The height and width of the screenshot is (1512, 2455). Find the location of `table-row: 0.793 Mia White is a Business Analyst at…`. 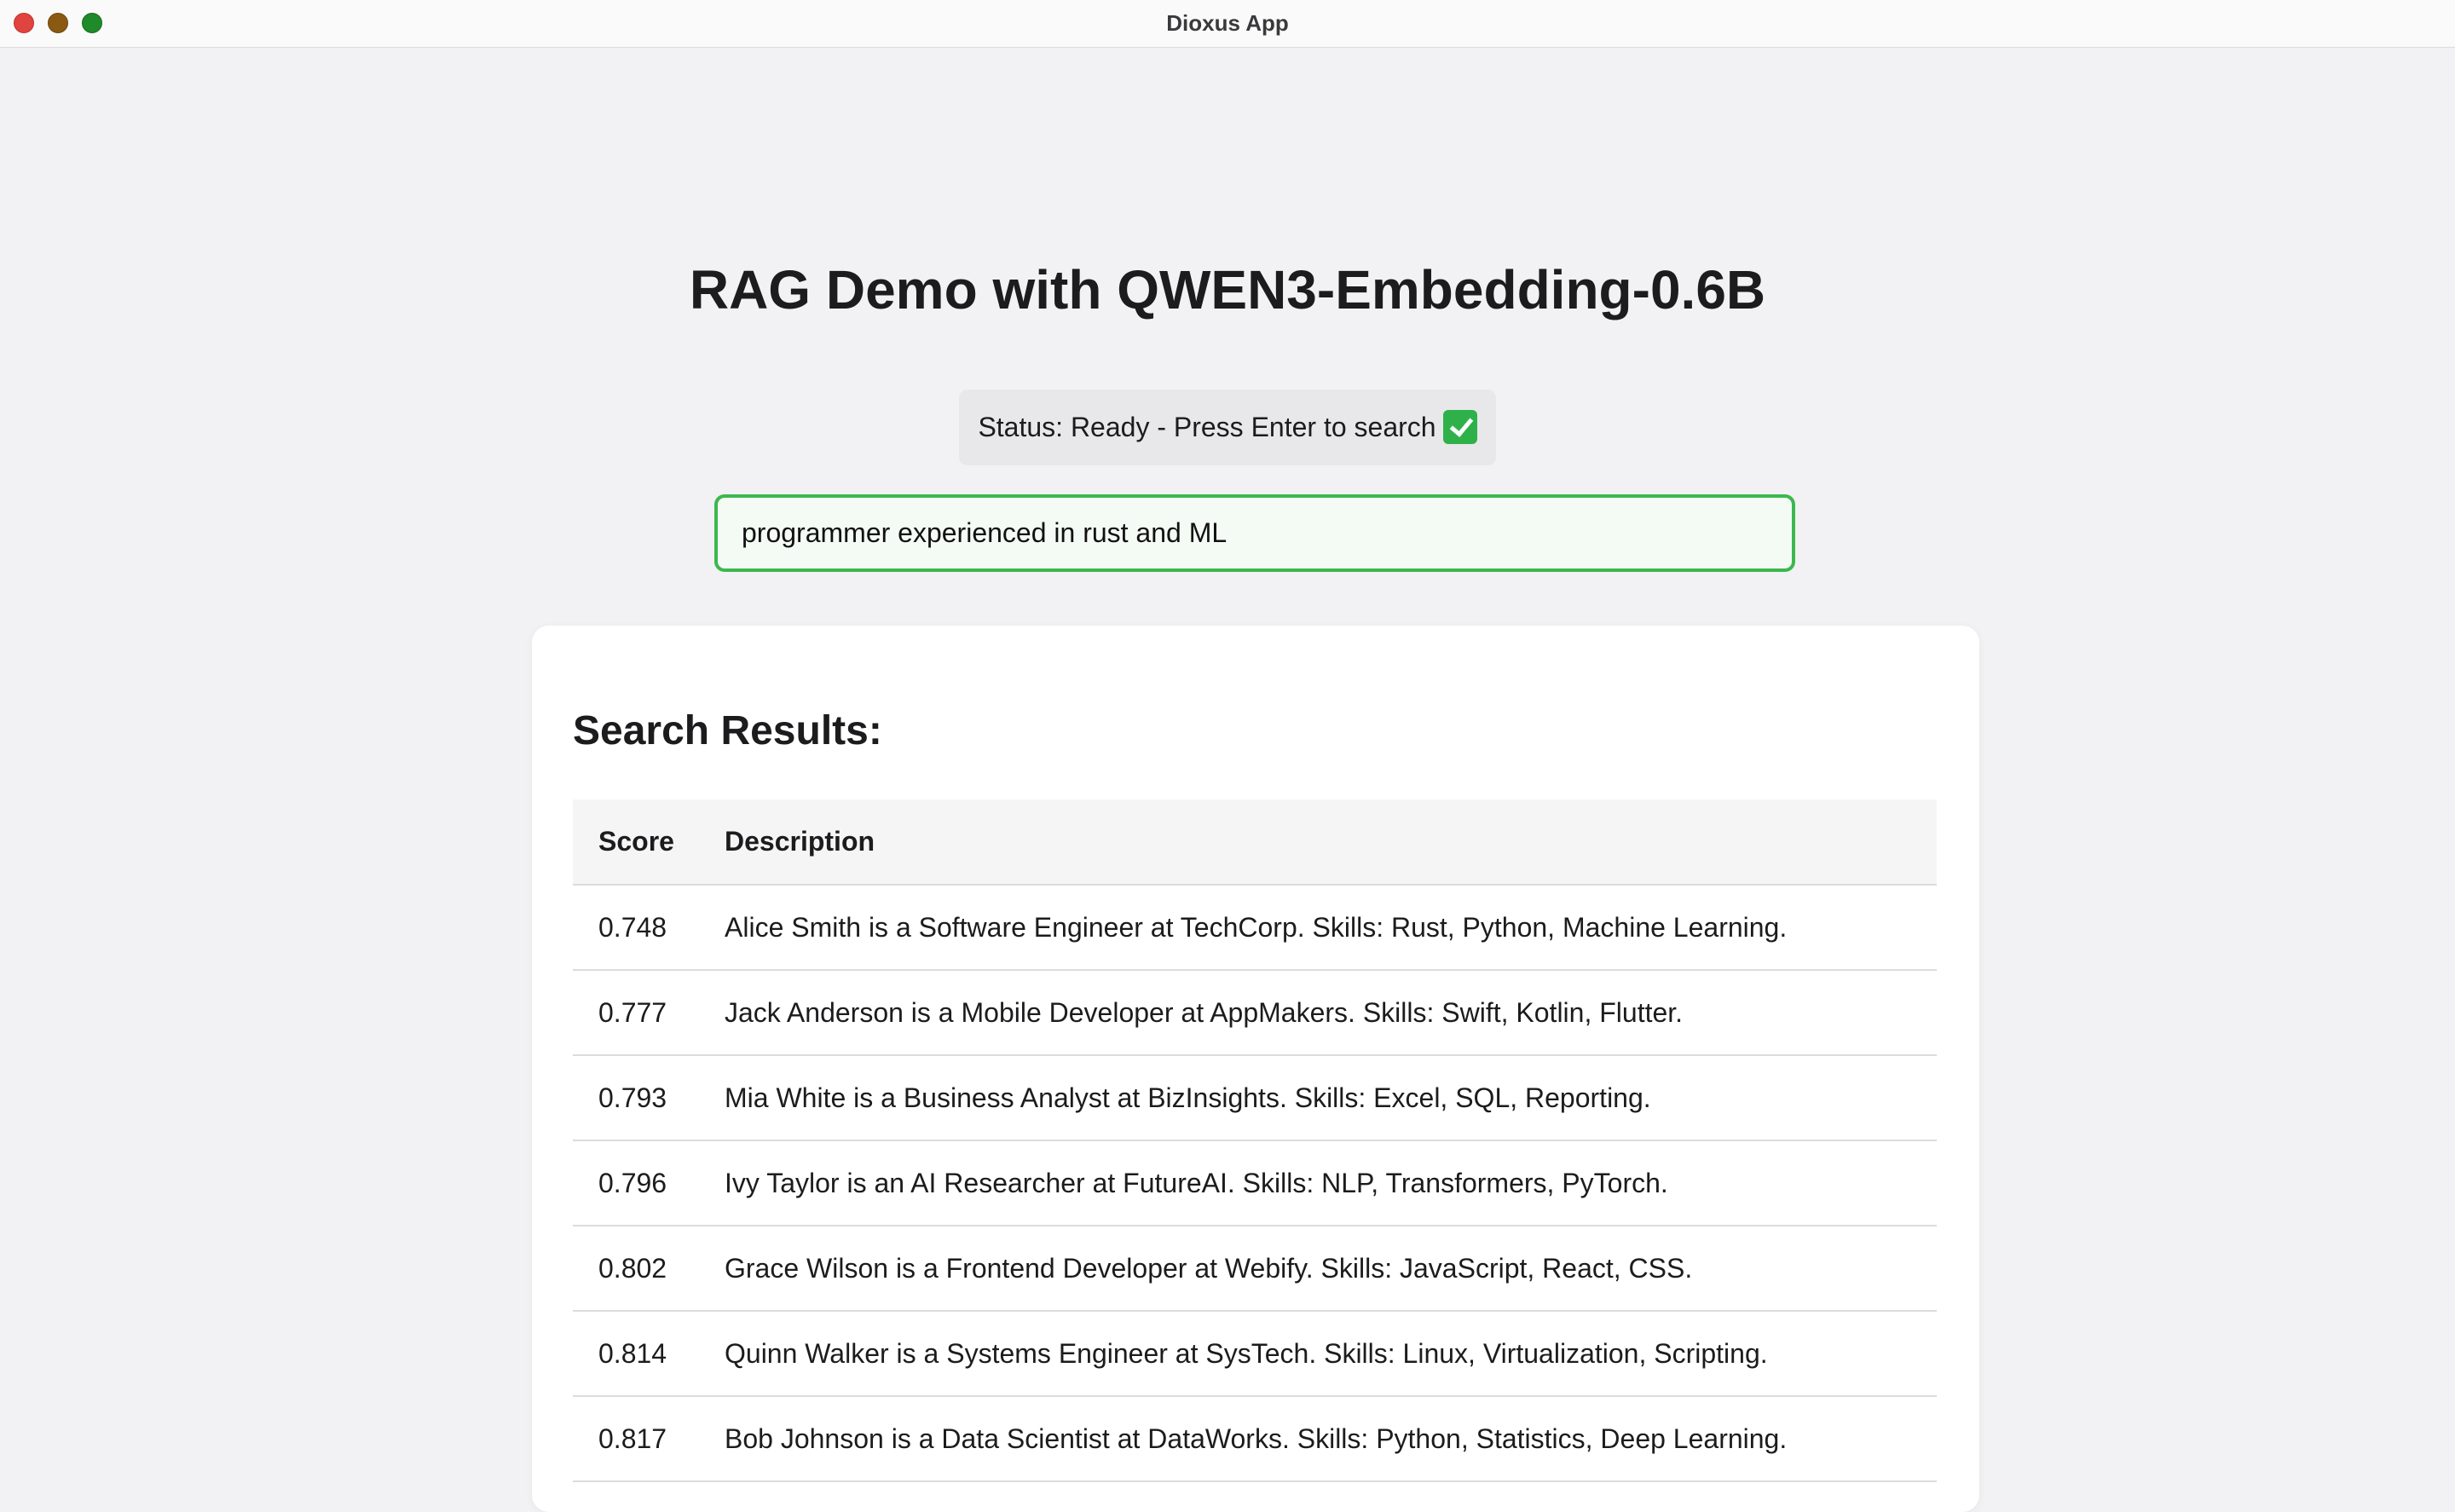

table-row: 0.793 Mia White is a Business Analyst at… is located at coordinates (1255, 1098).